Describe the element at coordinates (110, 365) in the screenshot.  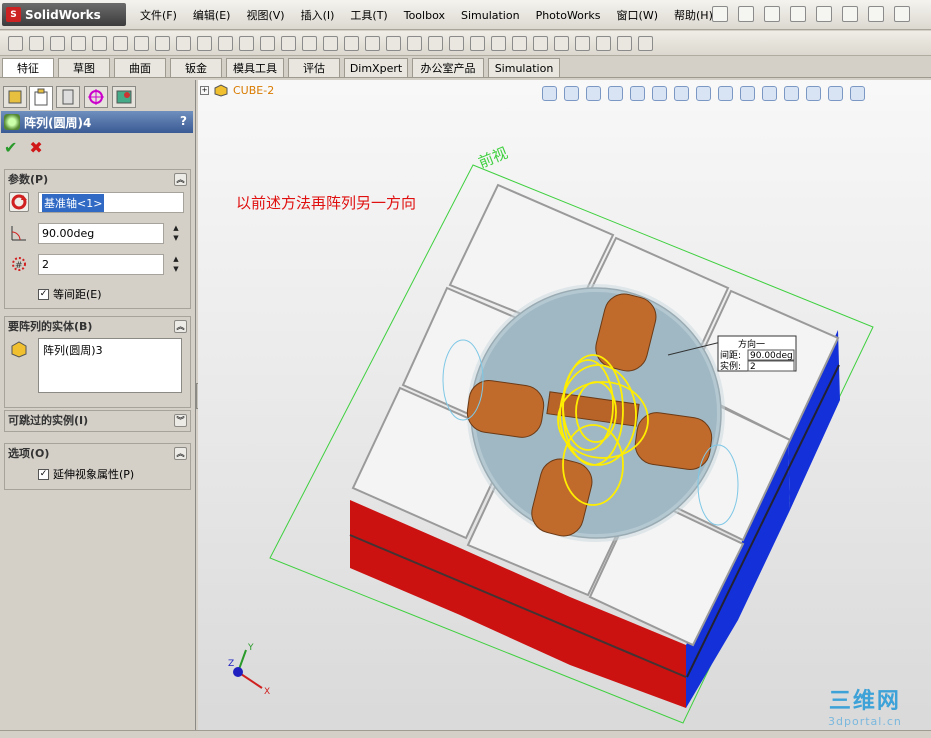
I see `bodies-list: 阵列(圆周)3` at that location.